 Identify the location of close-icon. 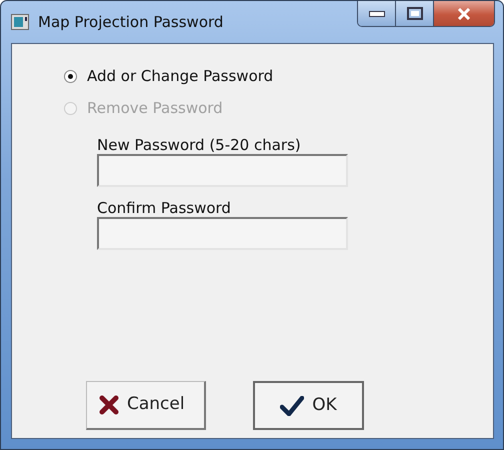
(464, 14).